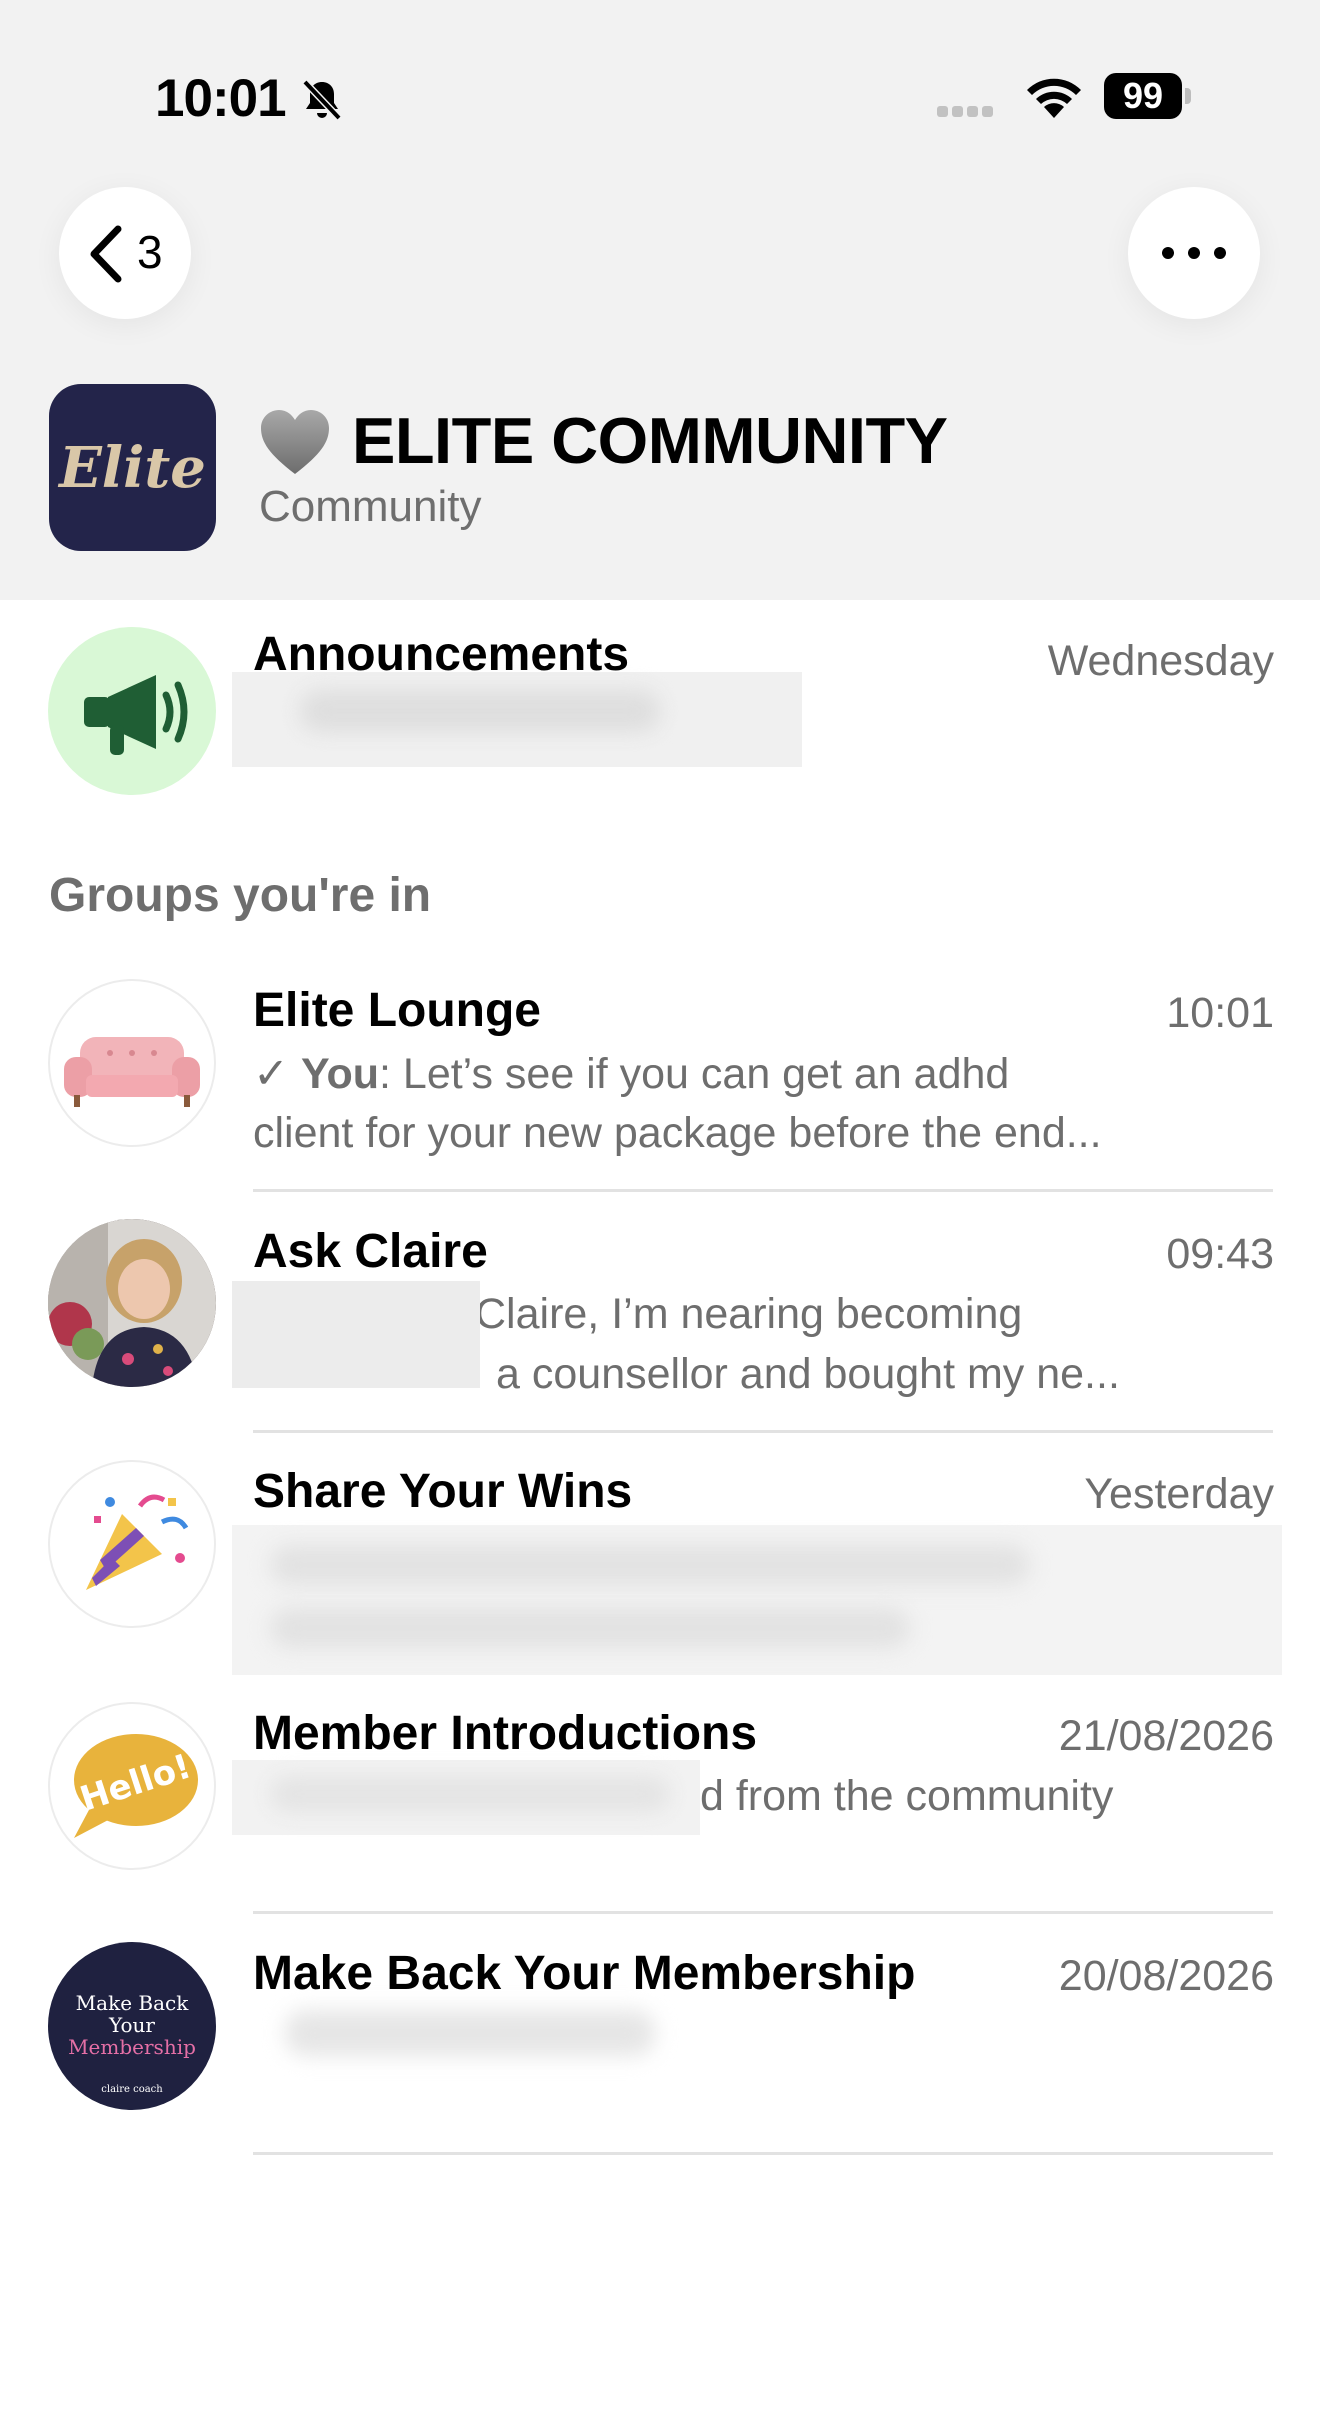 The height and width of the screenshot is (2422, 1320). Describe the element at coordinates (340, 1074) in the screenshot. I see `sender-name: You` at that location.